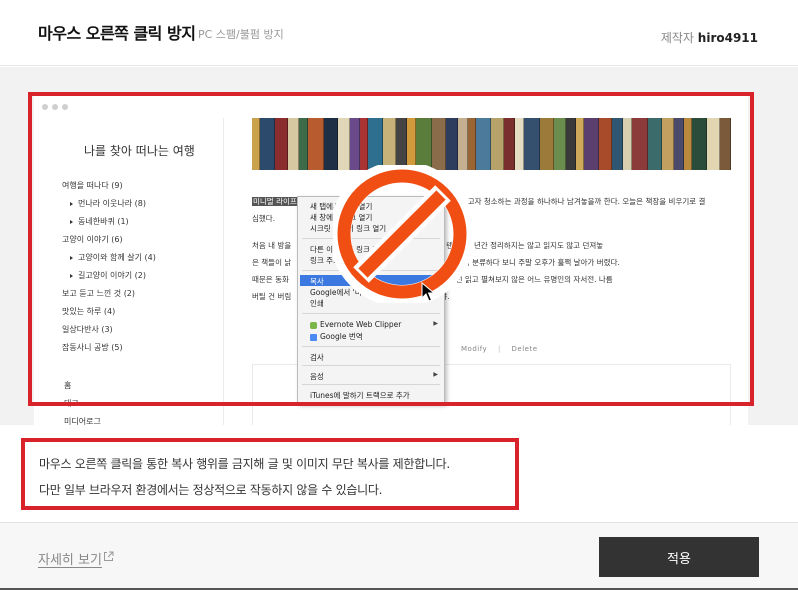  I want to click on author-info: 제작자 hiro4911, so click(709, 37).